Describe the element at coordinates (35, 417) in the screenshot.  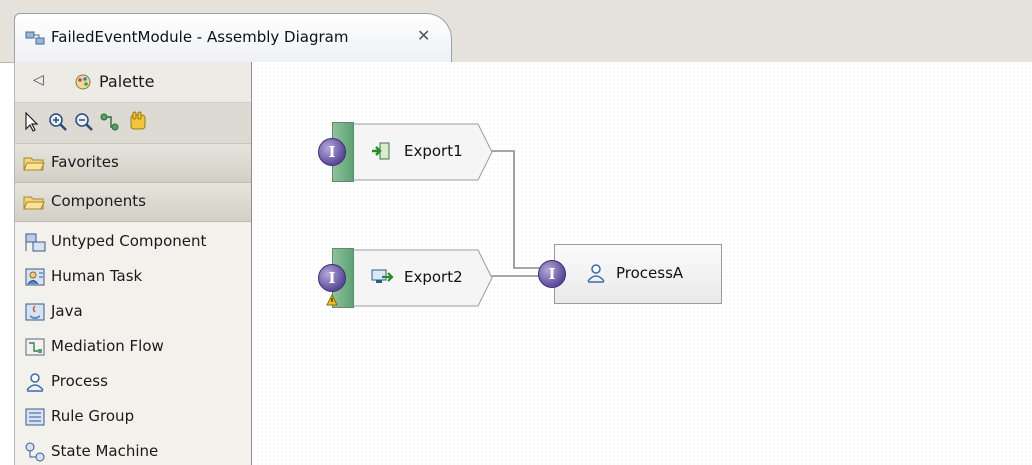
I see `rule-group-icon` at that location.